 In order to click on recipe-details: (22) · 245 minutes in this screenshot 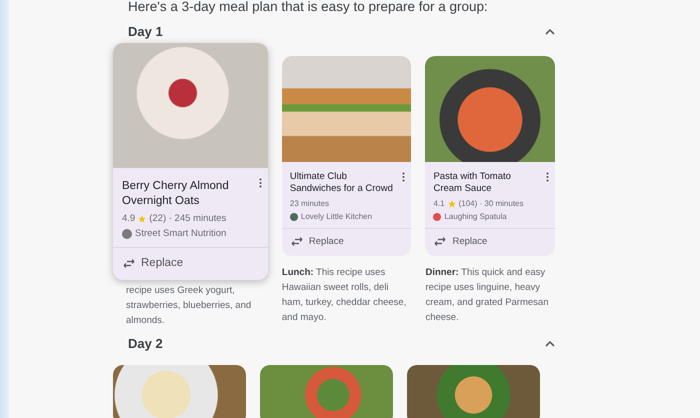, I will do `click(187, 218)`.